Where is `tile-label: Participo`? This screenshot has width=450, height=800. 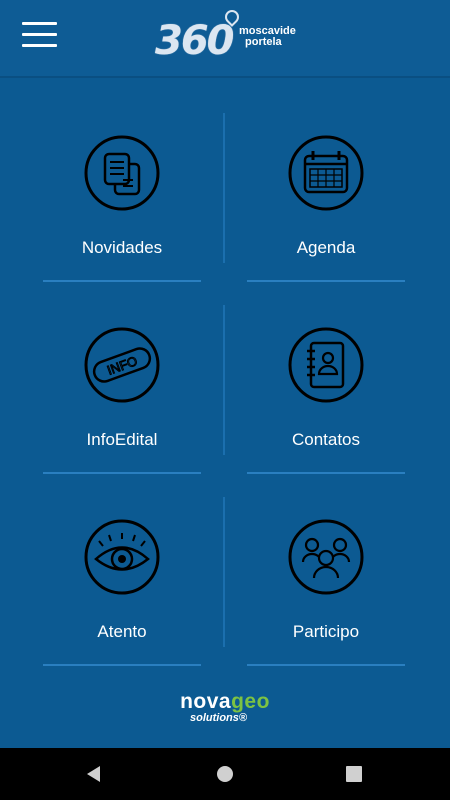 tile-label: Participo is located at coordinates (326, 631).